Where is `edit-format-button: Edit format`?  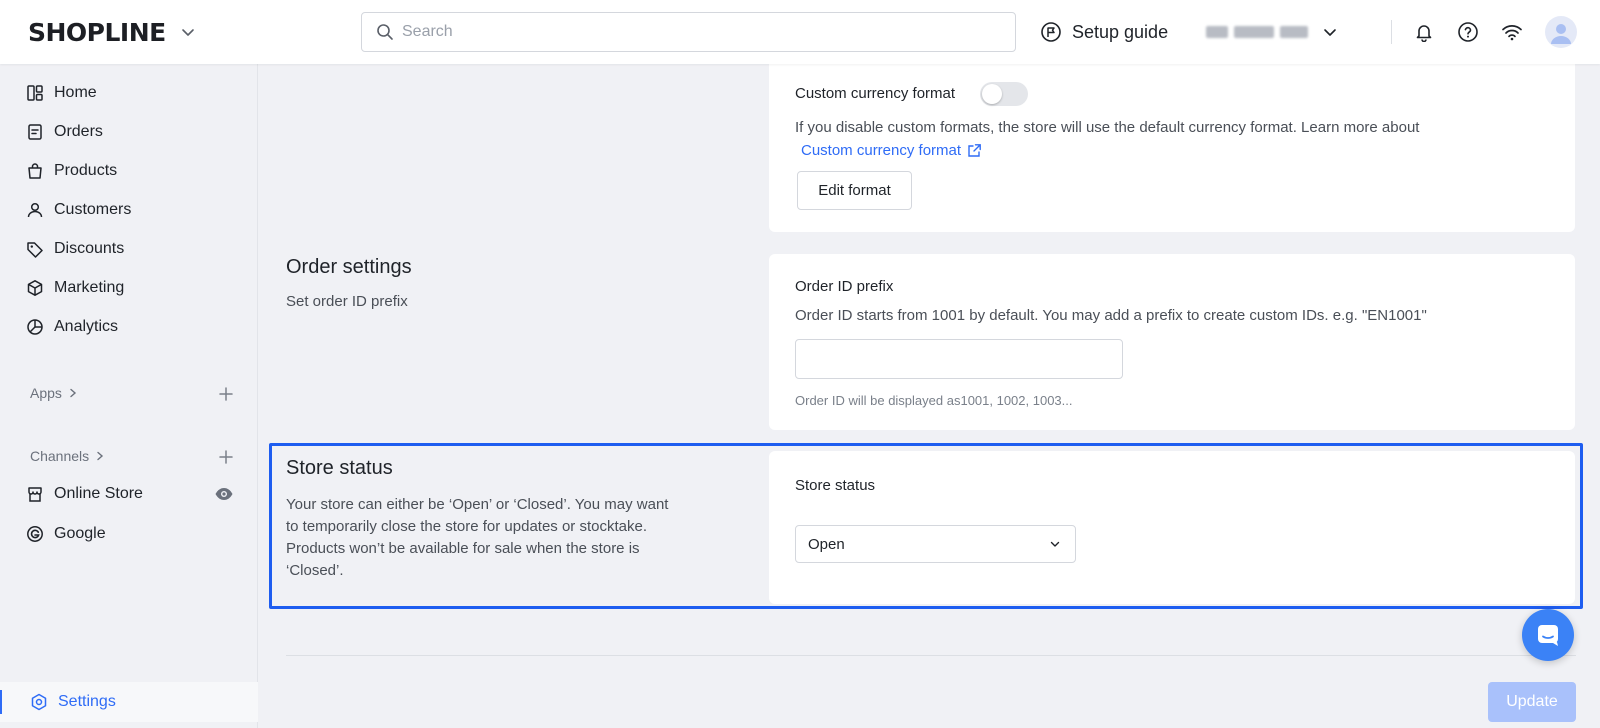
edit-format-button: Edit format is located at coordinates (854, 190).